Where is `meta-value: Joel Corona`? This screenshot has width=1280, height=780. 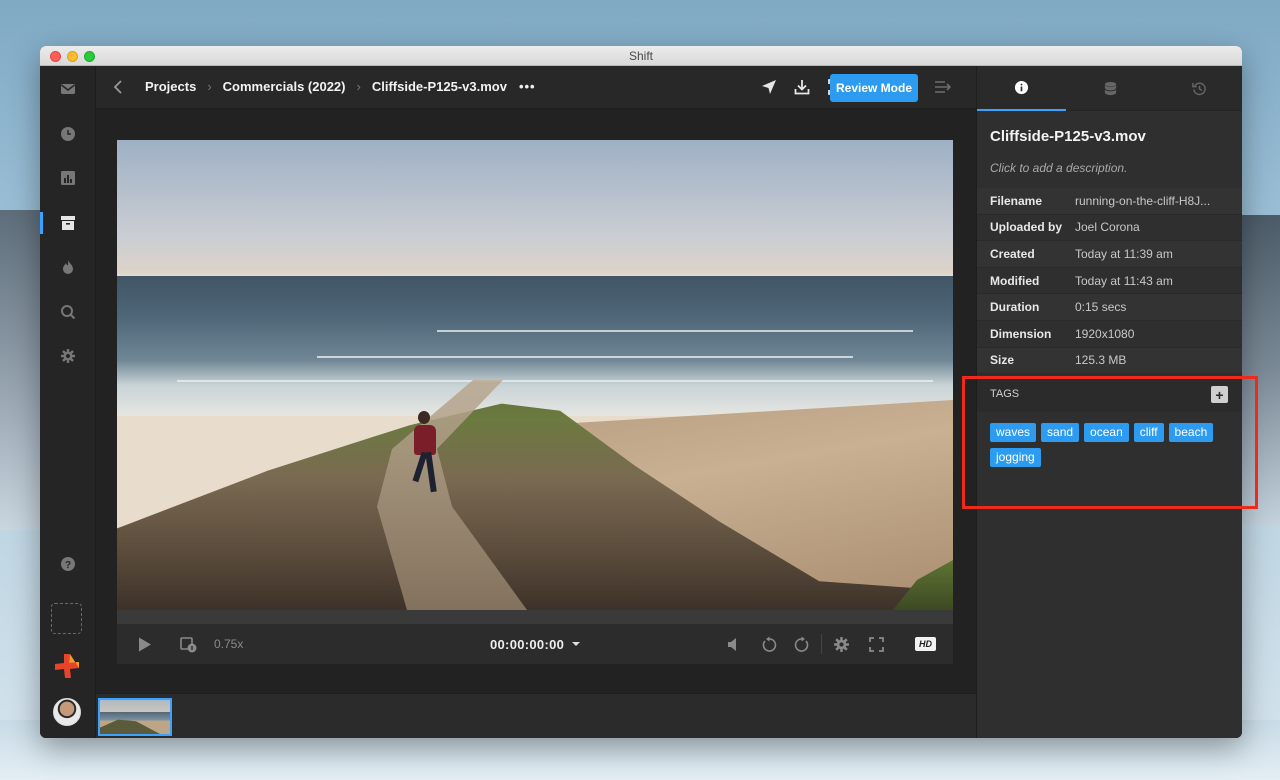
meta-value: Joel Corona is located at coordinates (1107, 227).